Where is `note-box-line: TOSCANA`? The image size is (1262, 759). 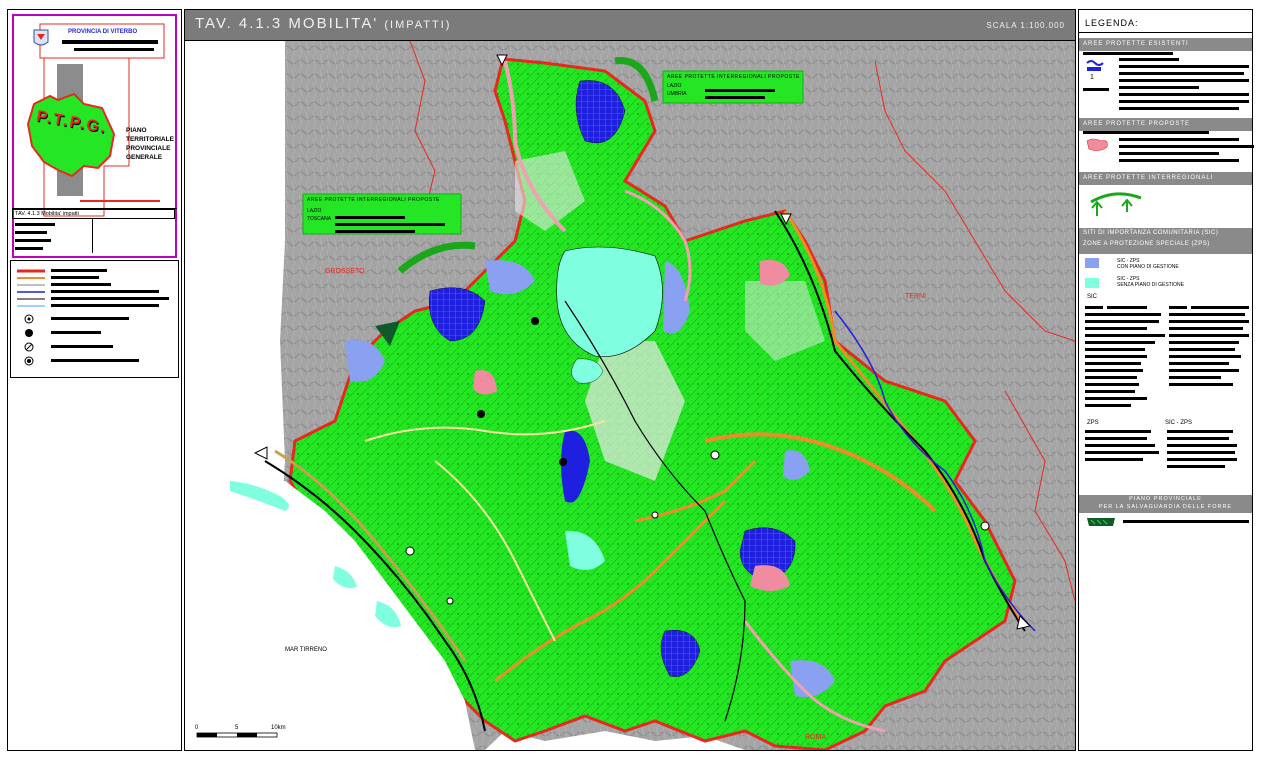 note-box-line: TOSCANA is located at coordinates (319, 219).